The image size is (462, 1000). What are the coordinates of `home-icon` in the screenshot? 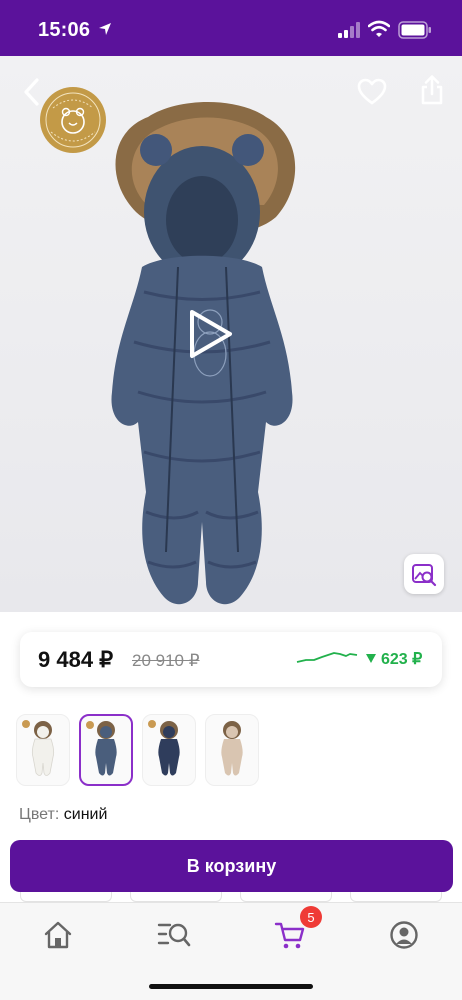 It's located at (58, 935).